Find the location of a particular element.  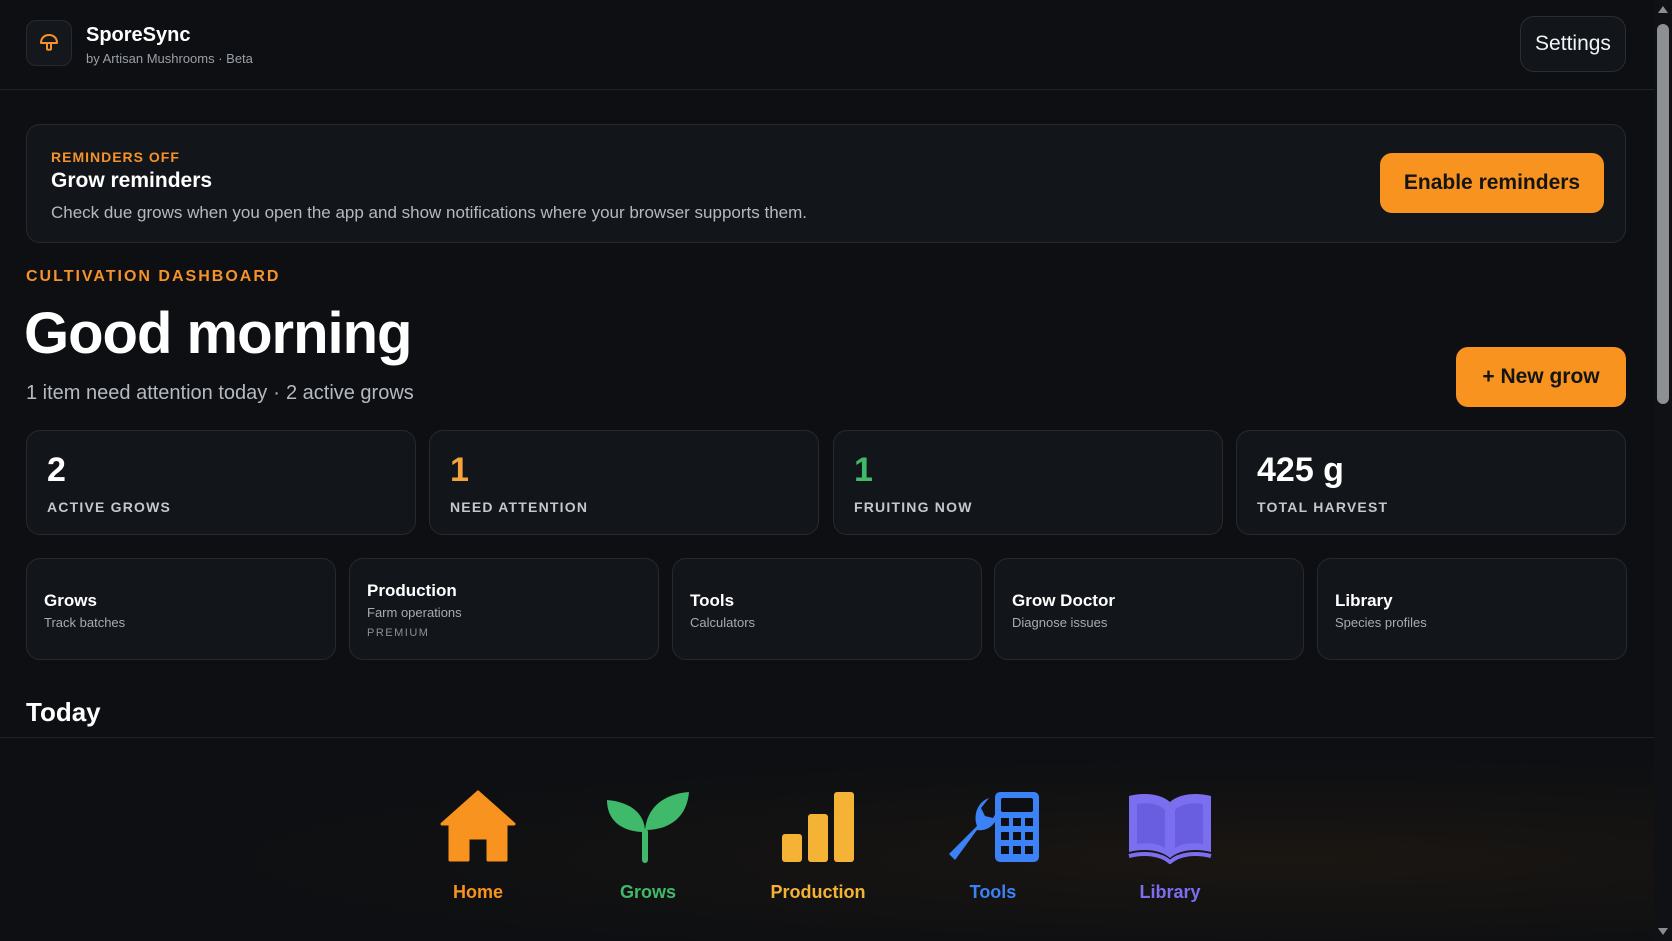

nav-label: Production is located at coordinates (818, 892).